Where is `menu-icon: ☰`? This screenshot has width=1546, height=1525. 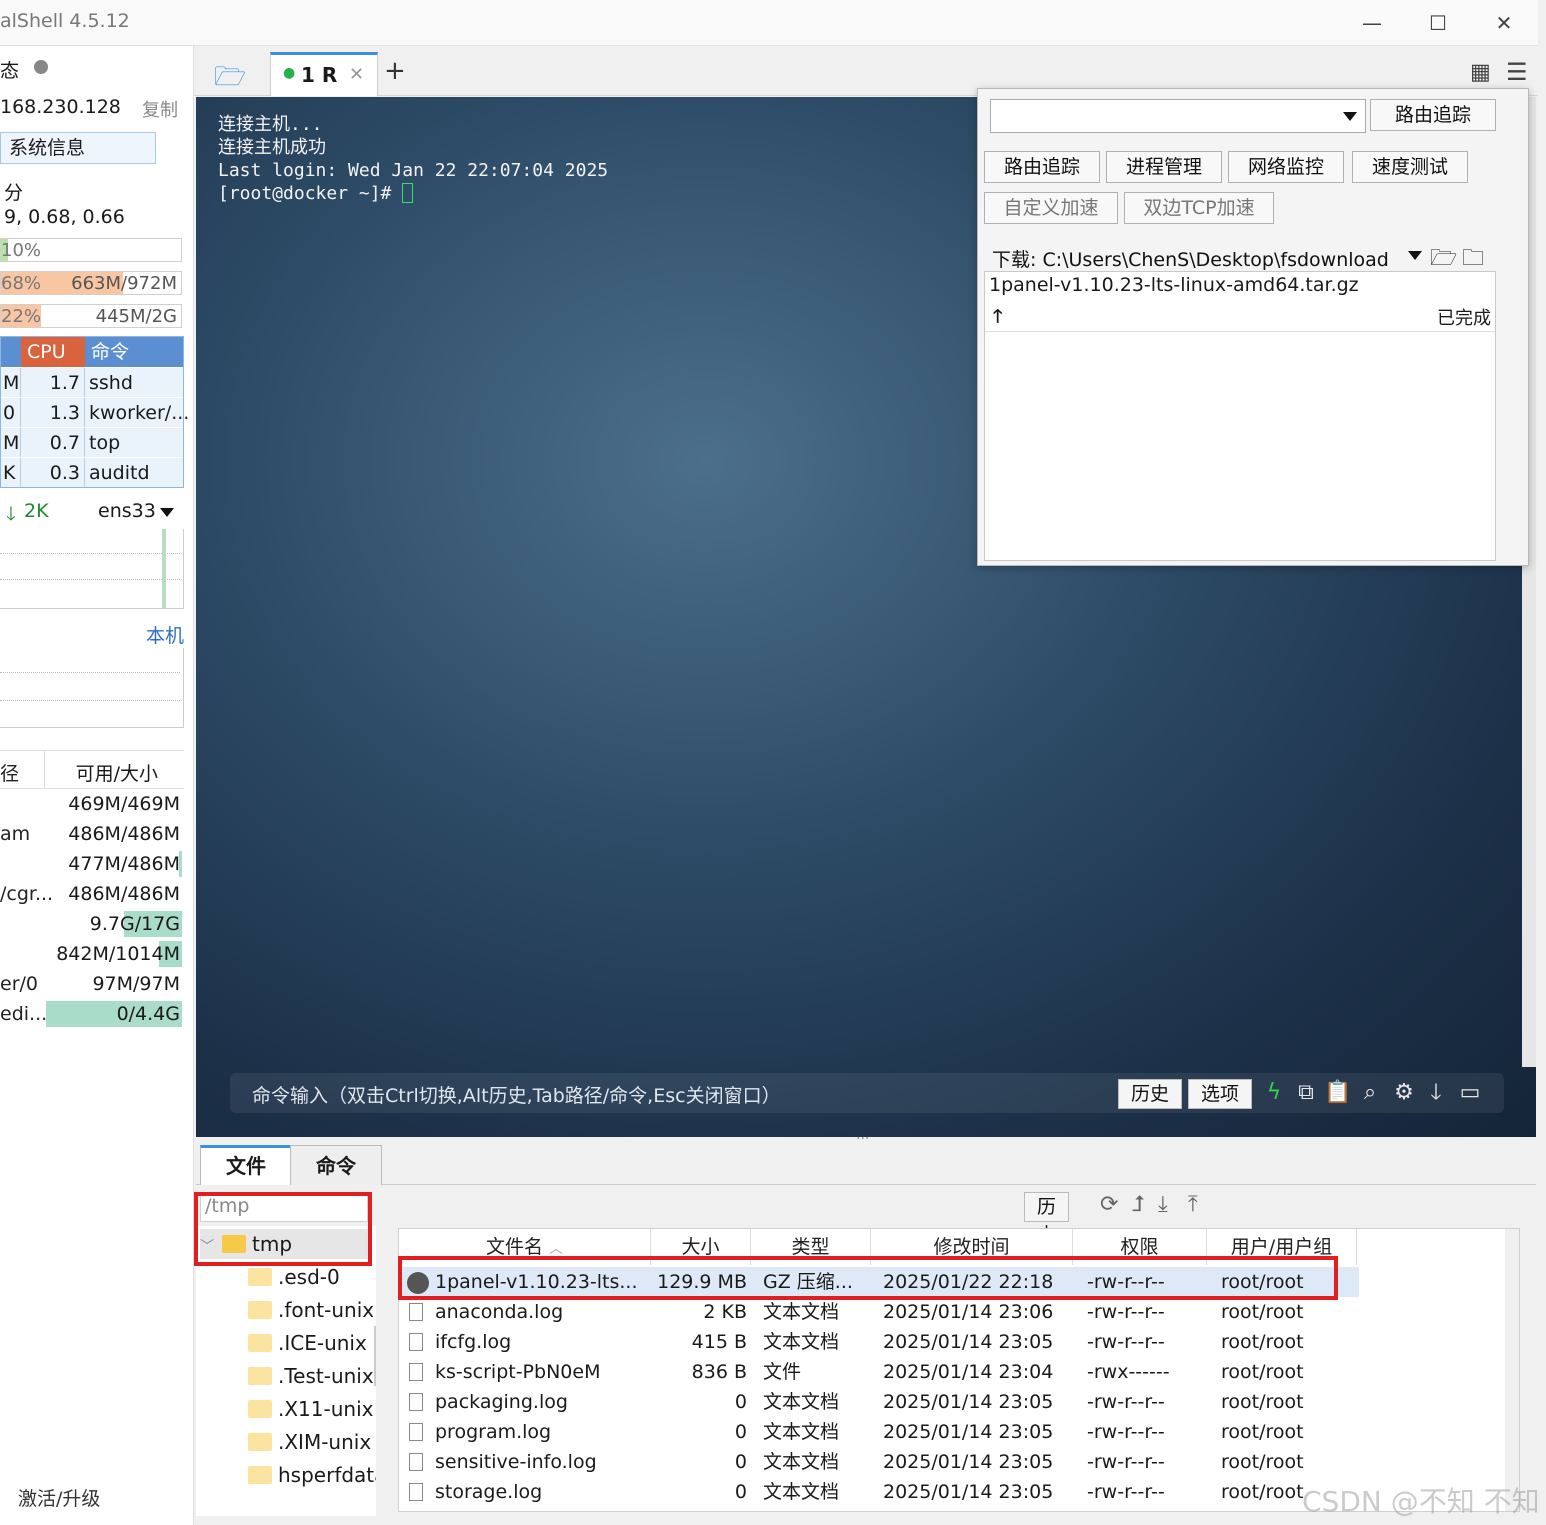
menu-icon: ☰ is located at coordinates (1517, 72).